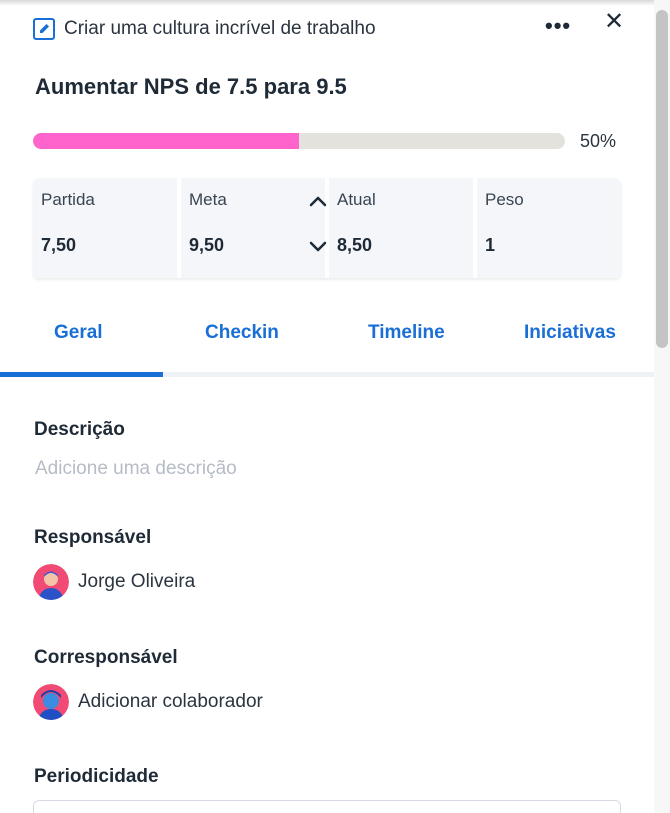 The height and width of the screenshot is (813, 670). Describe the element at coordinates (79, 429) in the screenshot. I see `description-label: Descrição` at that location.